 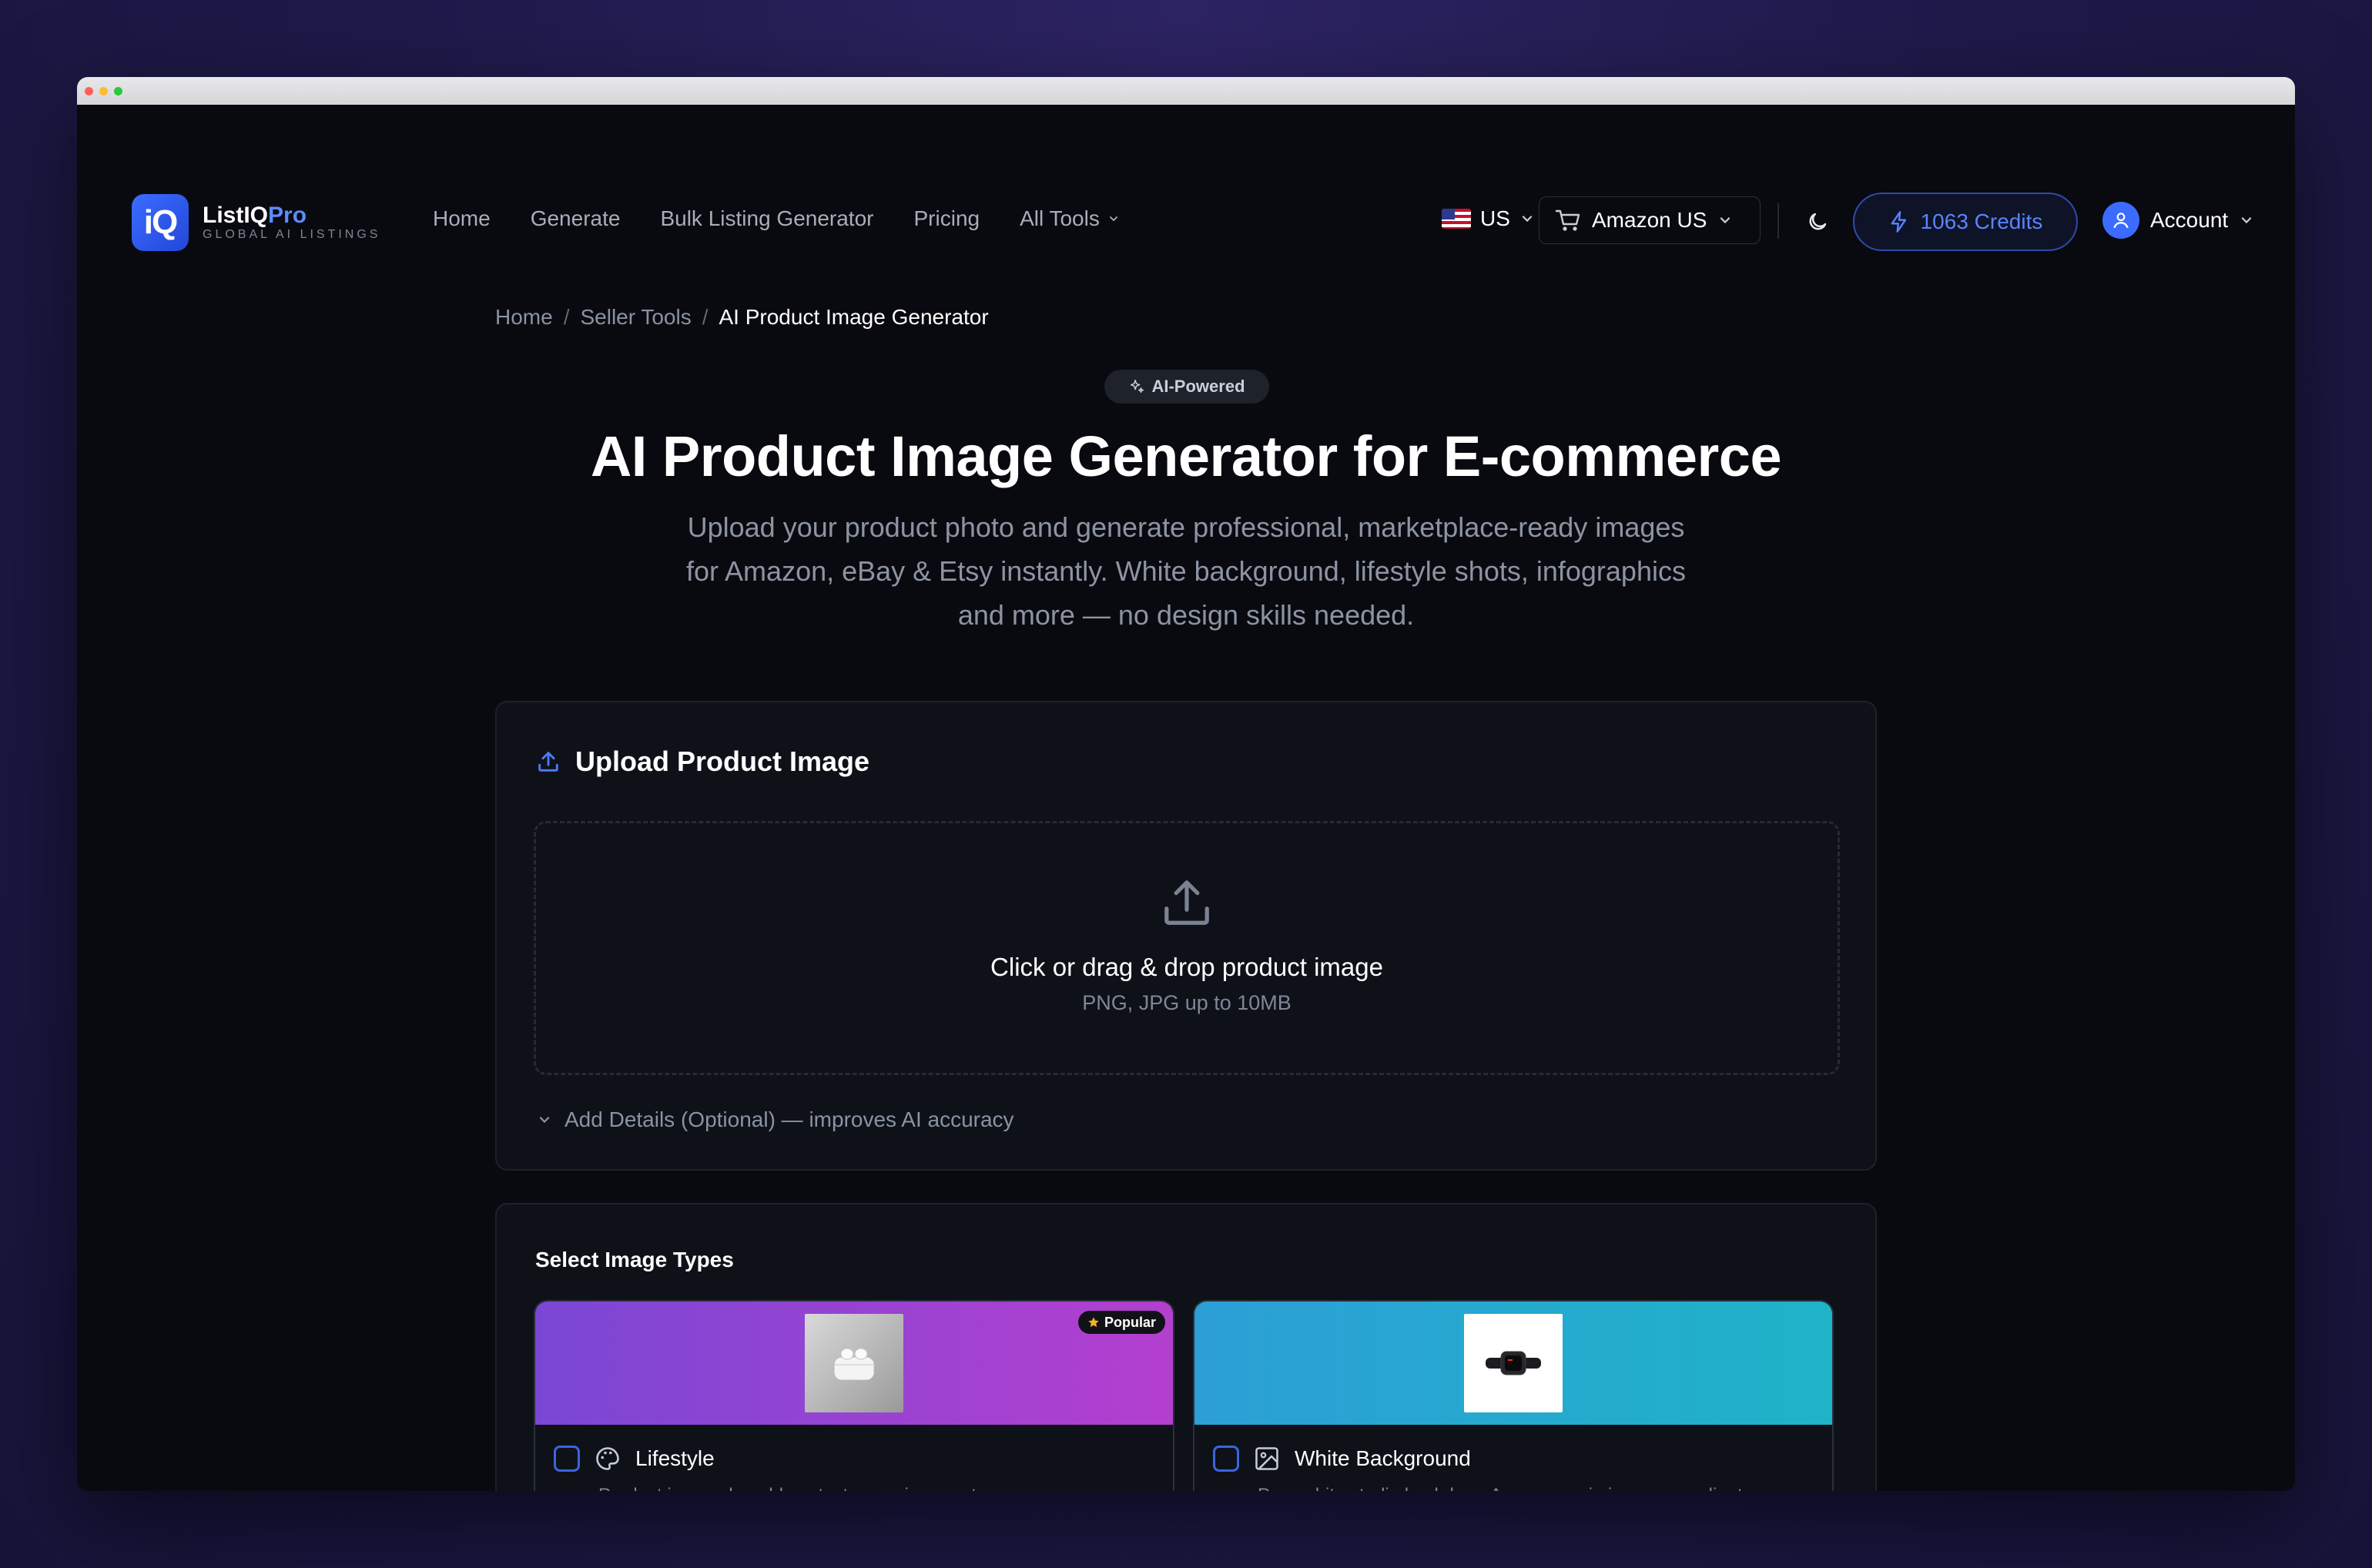 What do you see at coordinates (1094, 1323) in the screenshot?
I see `star-icon` at bounding box center [1094, 1323].